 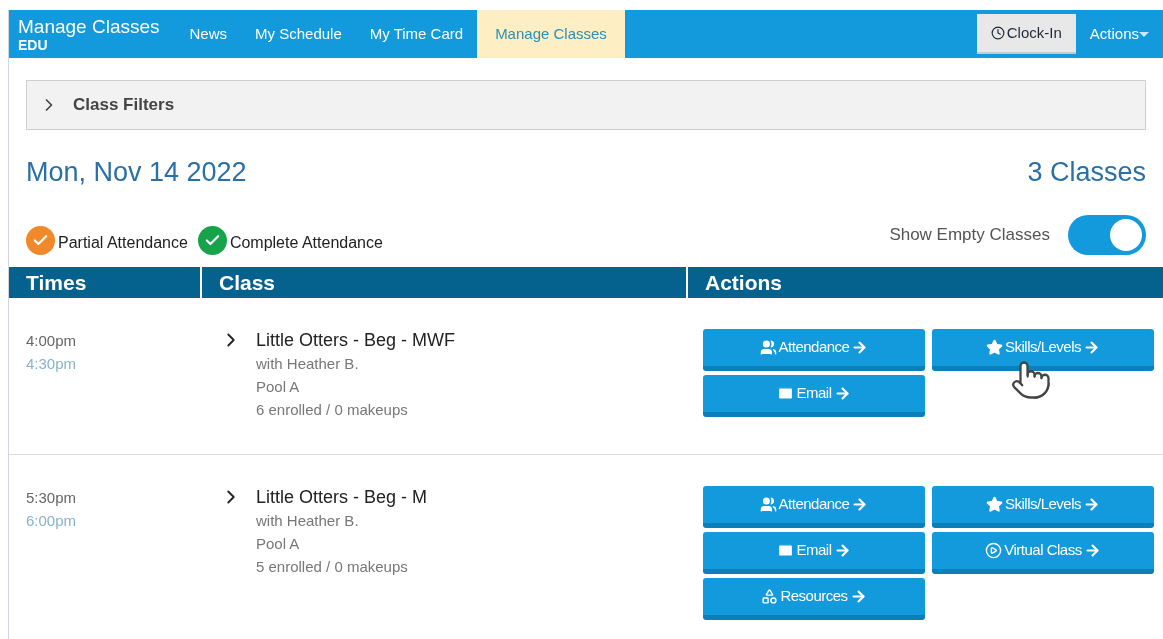 What do you see at coordinates (1086, 172) in the screenshot?
I see `class-count: 3 Classes` at bounding box center [1086, 172].